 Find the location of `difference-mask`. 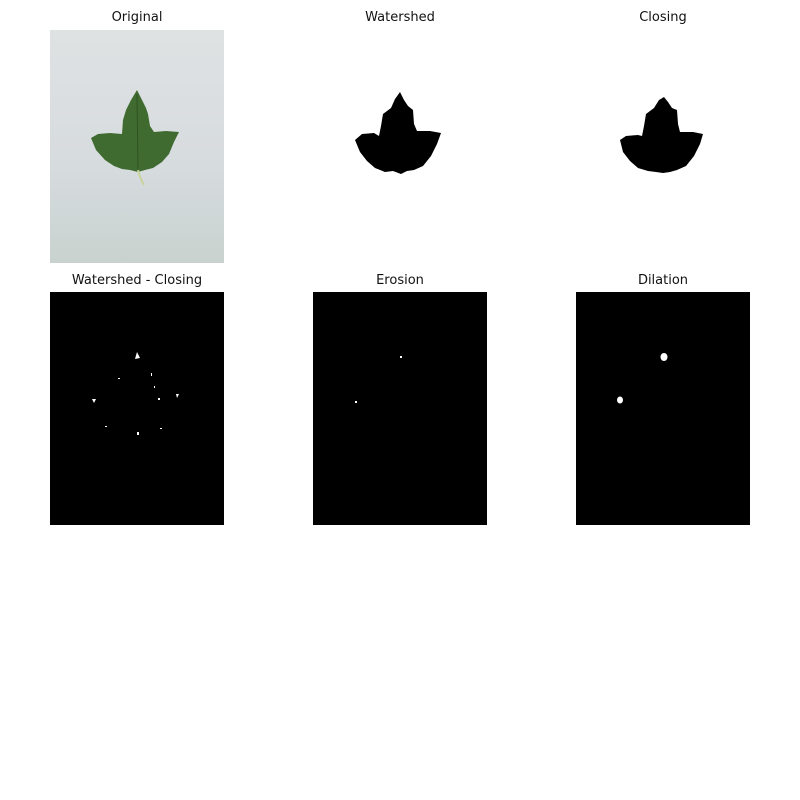

difference-mask is located at coordinates (137, 408).